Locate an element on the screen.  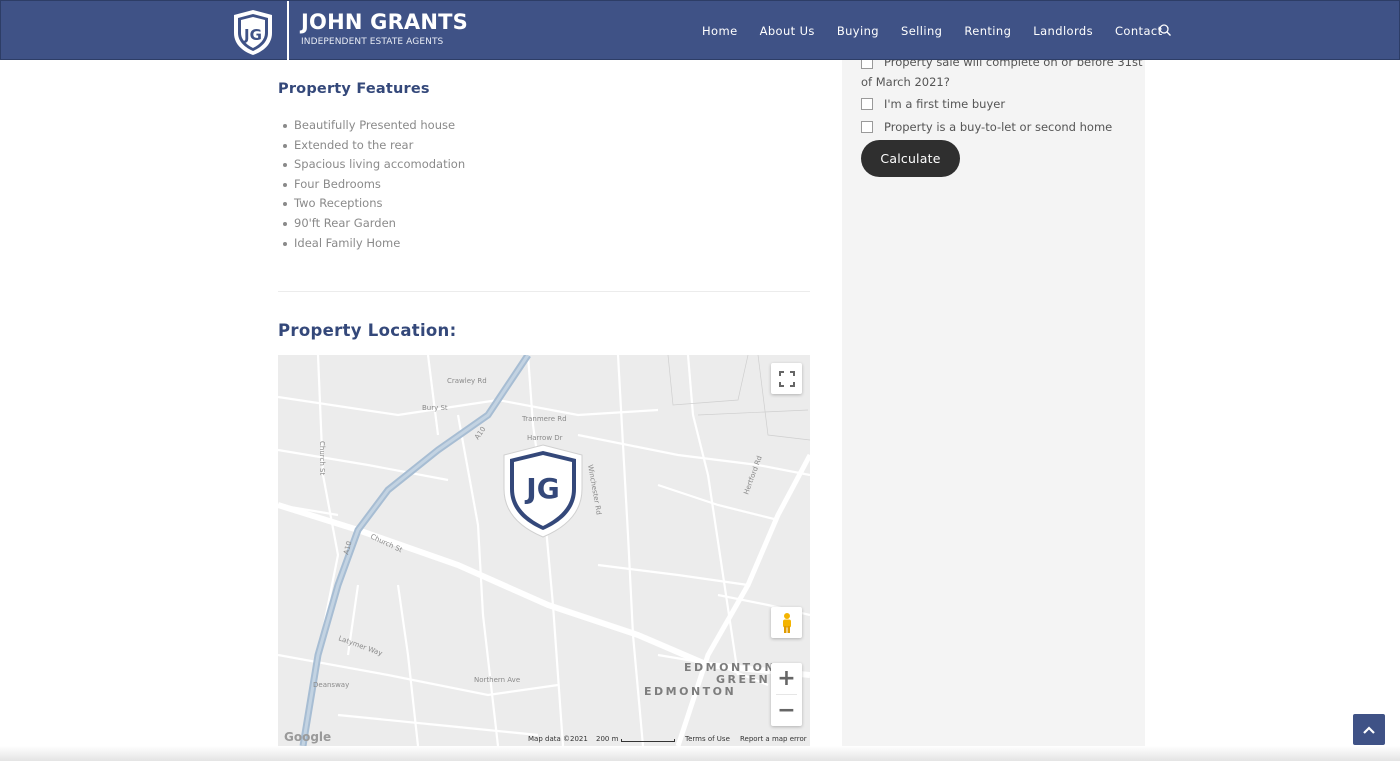
back-to-top-button is located at coordinates (1369, 729).